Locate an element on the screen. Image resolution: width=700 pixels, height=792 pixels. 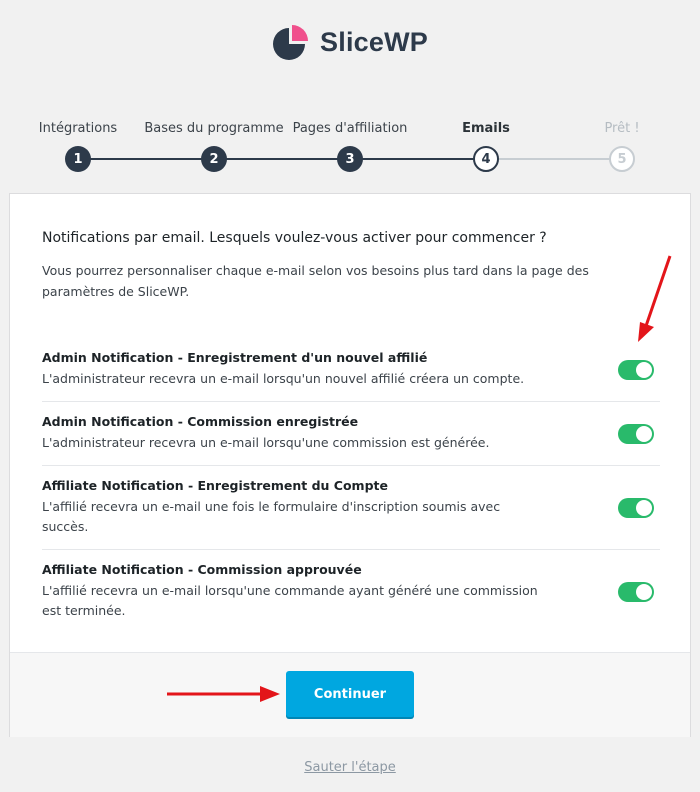
brand-name: SliceWP is located at coordinates (374, 41).